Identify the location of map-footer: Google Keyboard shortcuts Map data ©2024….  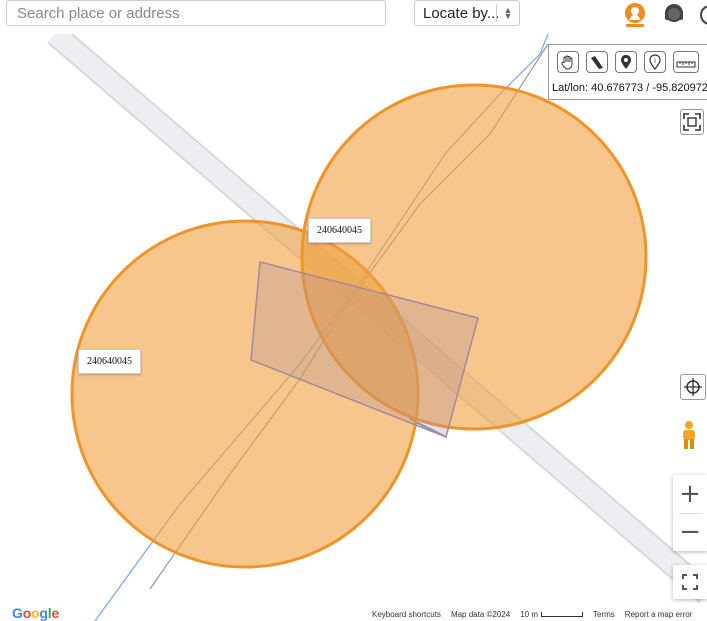
(353, 613).